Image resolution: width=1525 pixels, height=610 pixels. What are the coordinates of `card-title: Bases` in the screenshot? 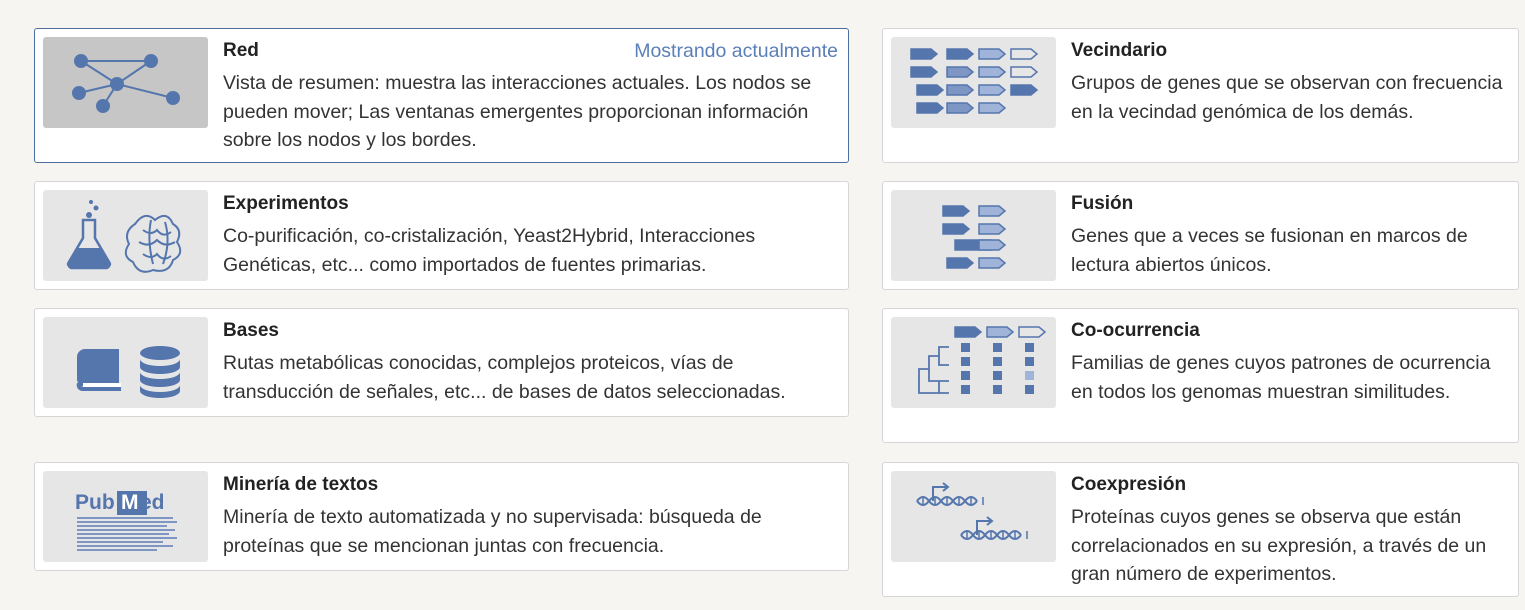 It's located at (251, 330).